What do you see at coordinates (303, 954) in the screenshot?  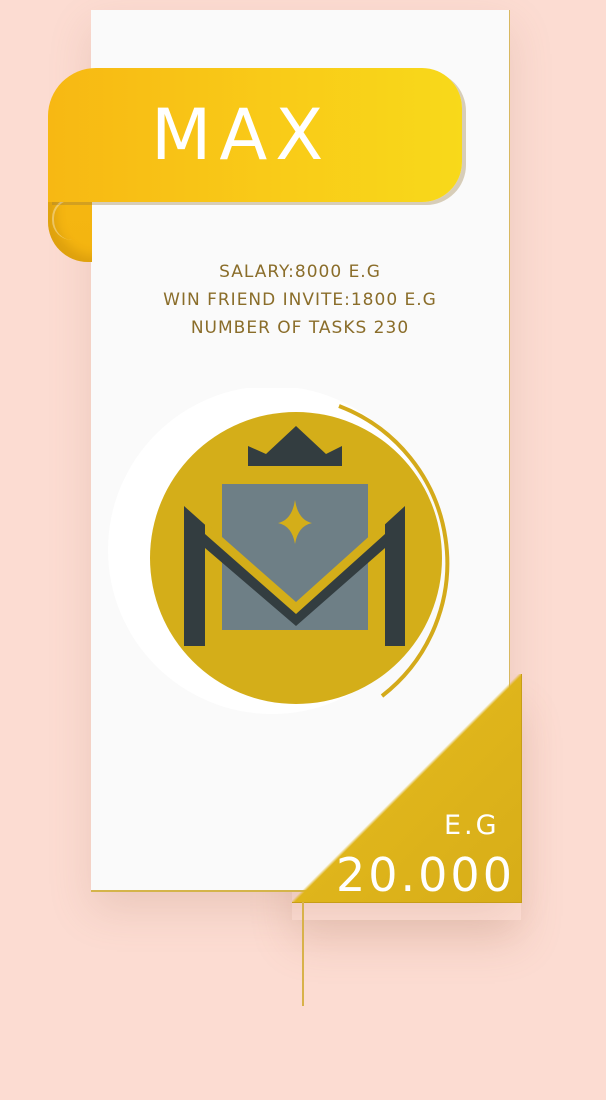 I see `card-stem-line` at bounding box center [303, 954].